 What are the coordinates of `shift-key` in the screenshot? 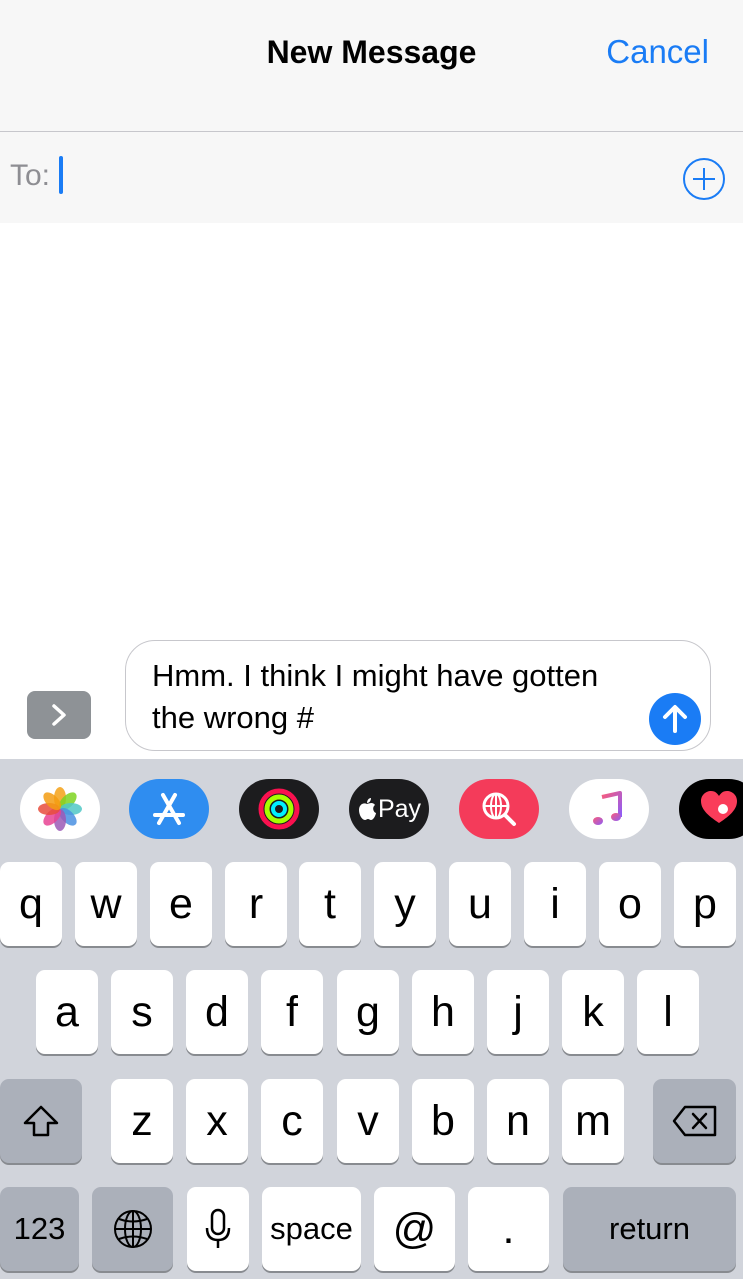 It's located at (41, 1121).